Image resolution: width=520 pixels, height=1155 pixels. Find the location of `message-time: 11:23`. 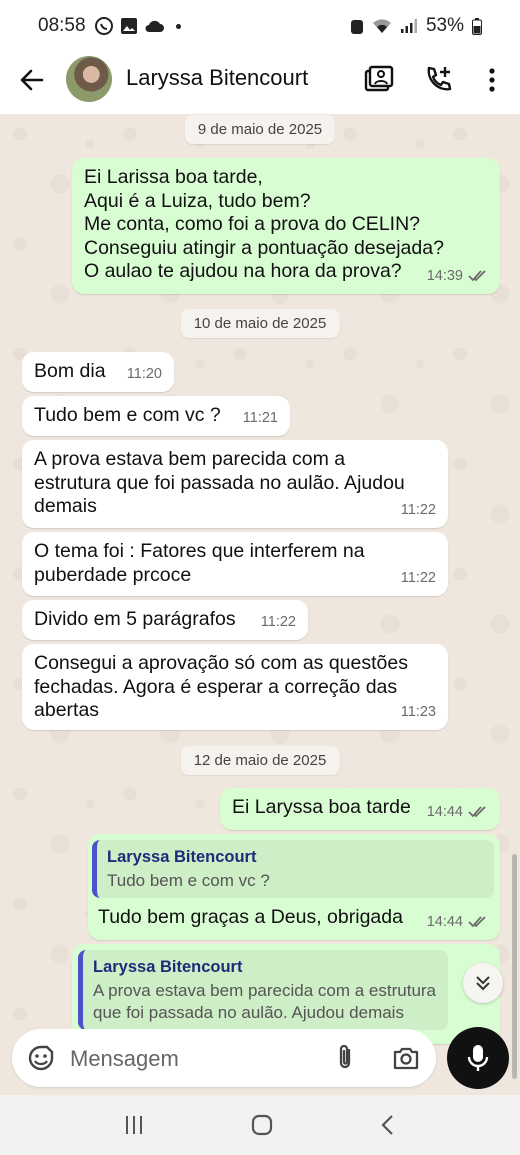

message-time: 11:23 is located at coordinates (418, 711).